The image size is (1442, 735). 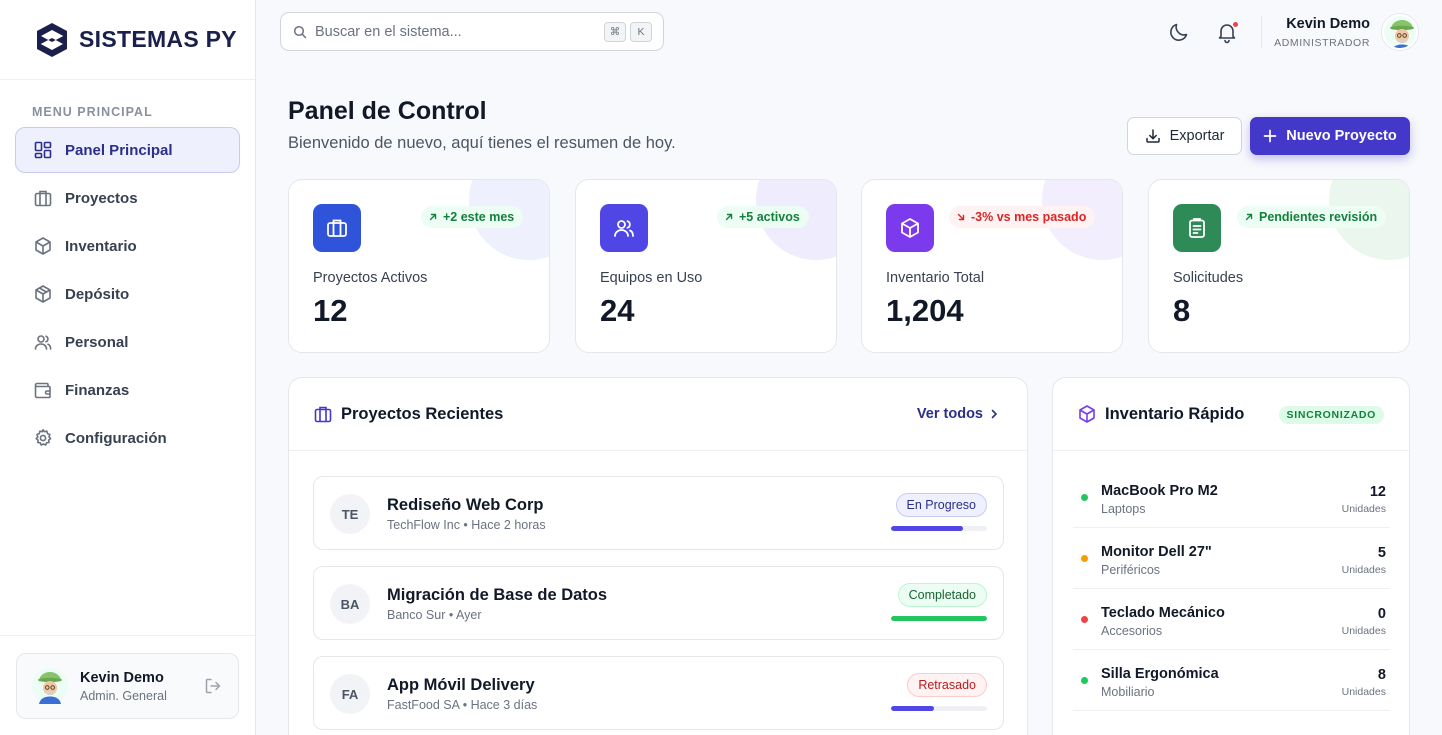 I want to click on sidebar-item-personal: Personal, so click(x=127, y=342).